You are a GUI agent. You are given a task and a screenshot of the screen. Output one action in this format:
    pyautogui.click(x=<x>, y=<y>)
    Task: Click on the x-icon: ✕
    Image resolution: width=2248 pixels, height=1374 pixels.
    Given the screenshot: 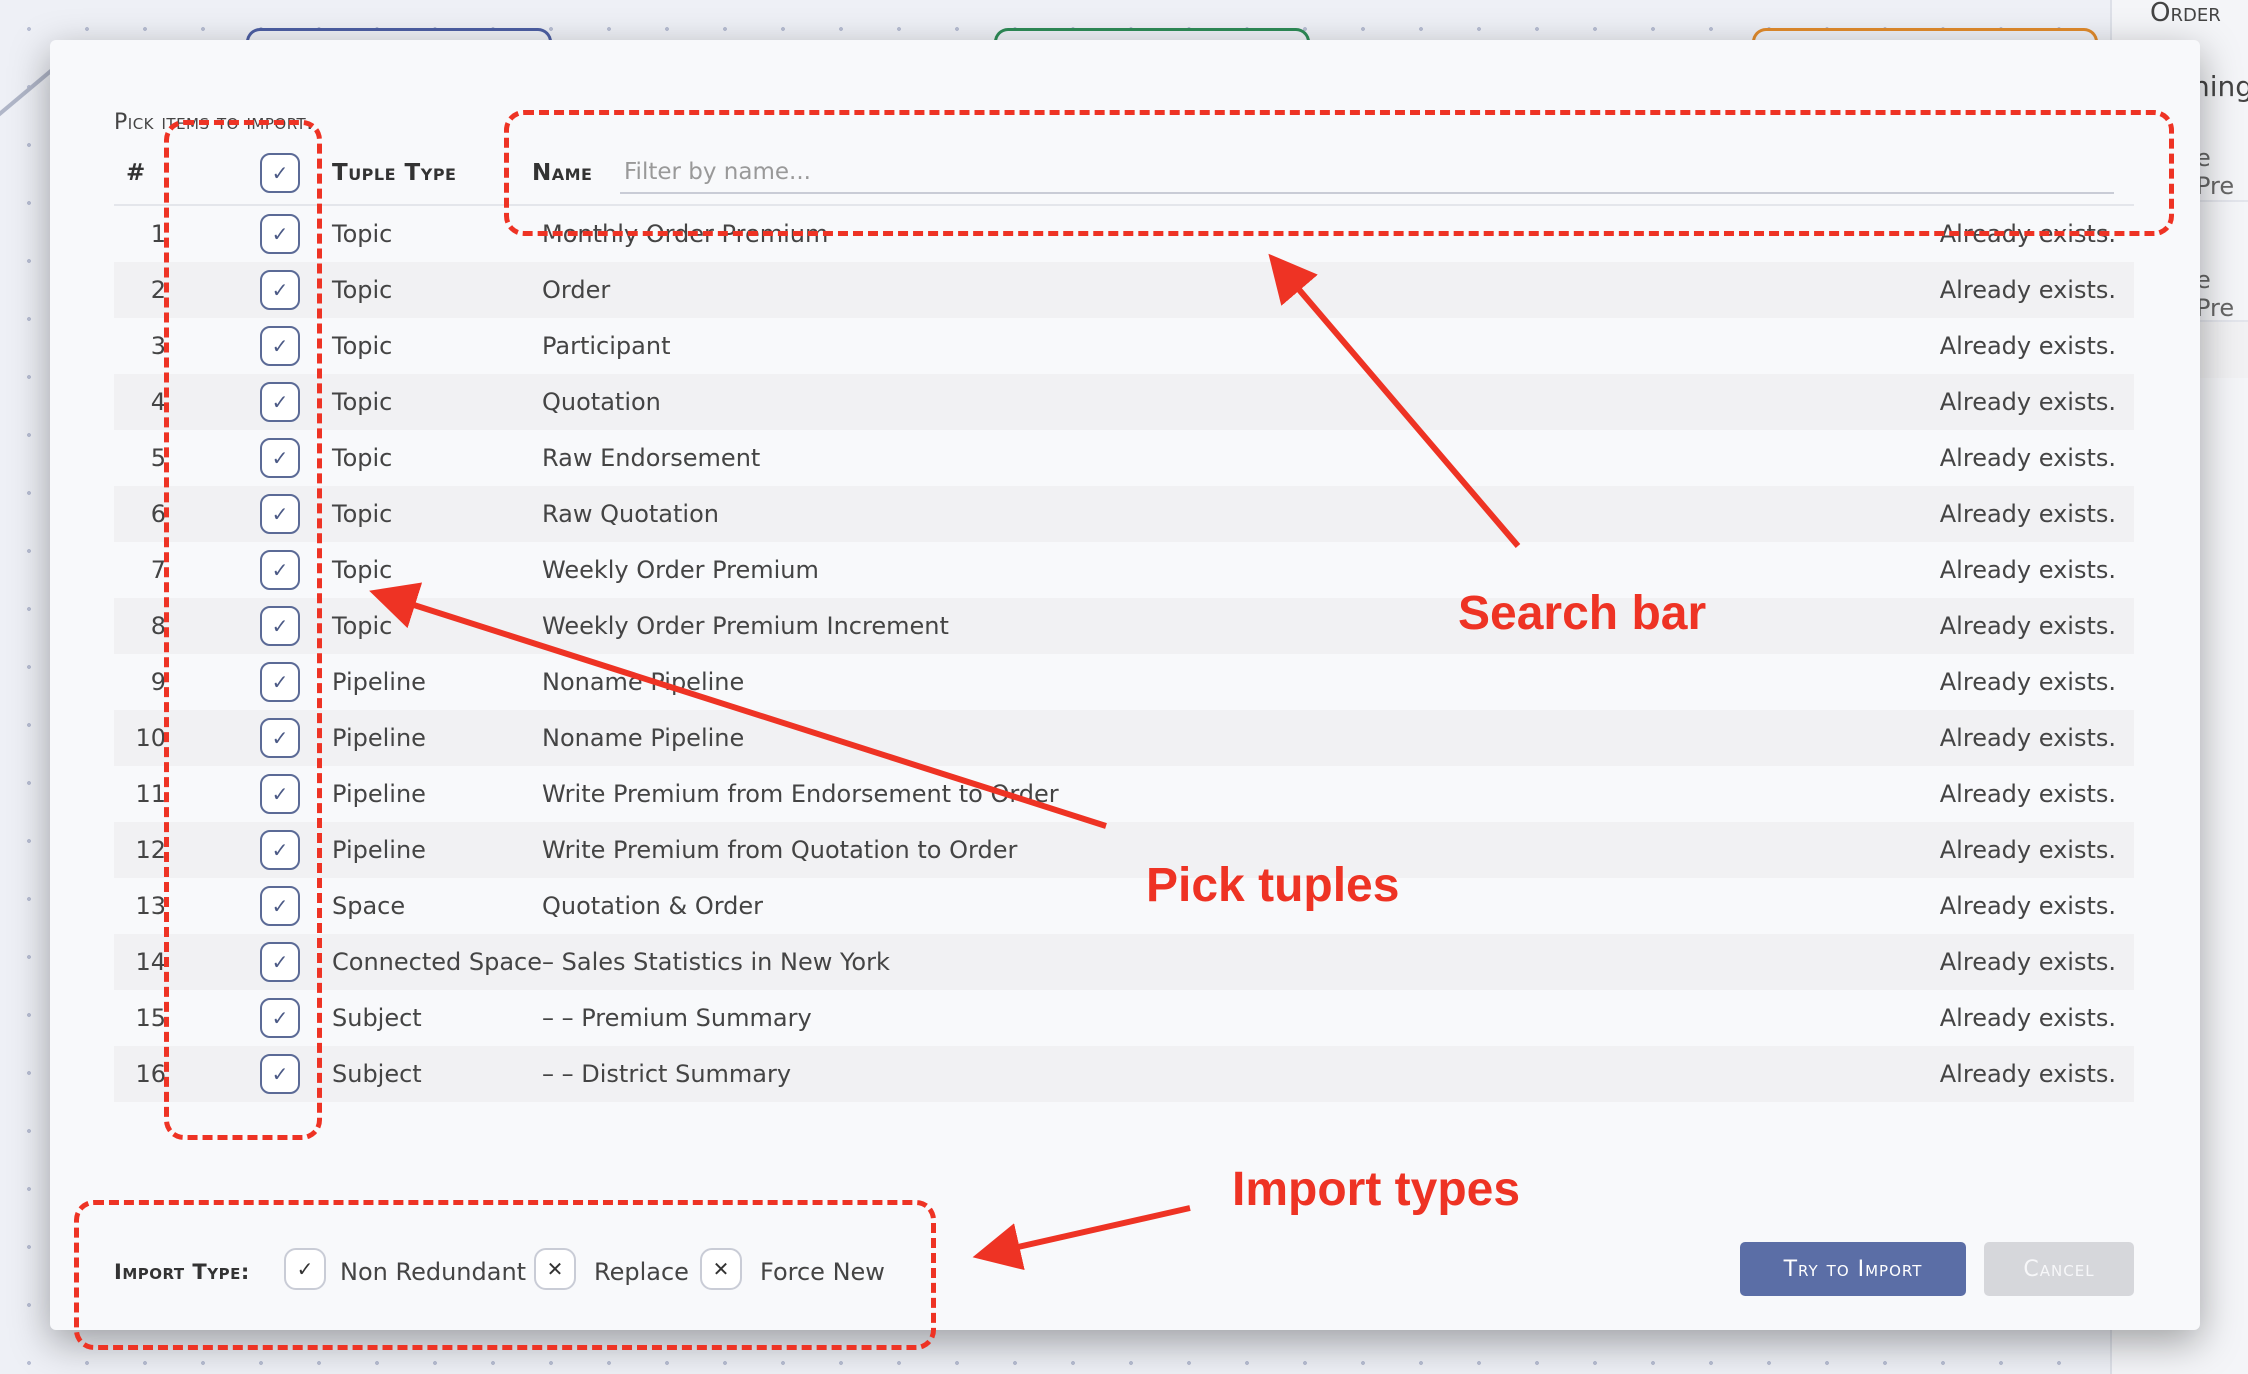 What is the action you would take?
    pyautogui.click(x=721, y=1269)
    